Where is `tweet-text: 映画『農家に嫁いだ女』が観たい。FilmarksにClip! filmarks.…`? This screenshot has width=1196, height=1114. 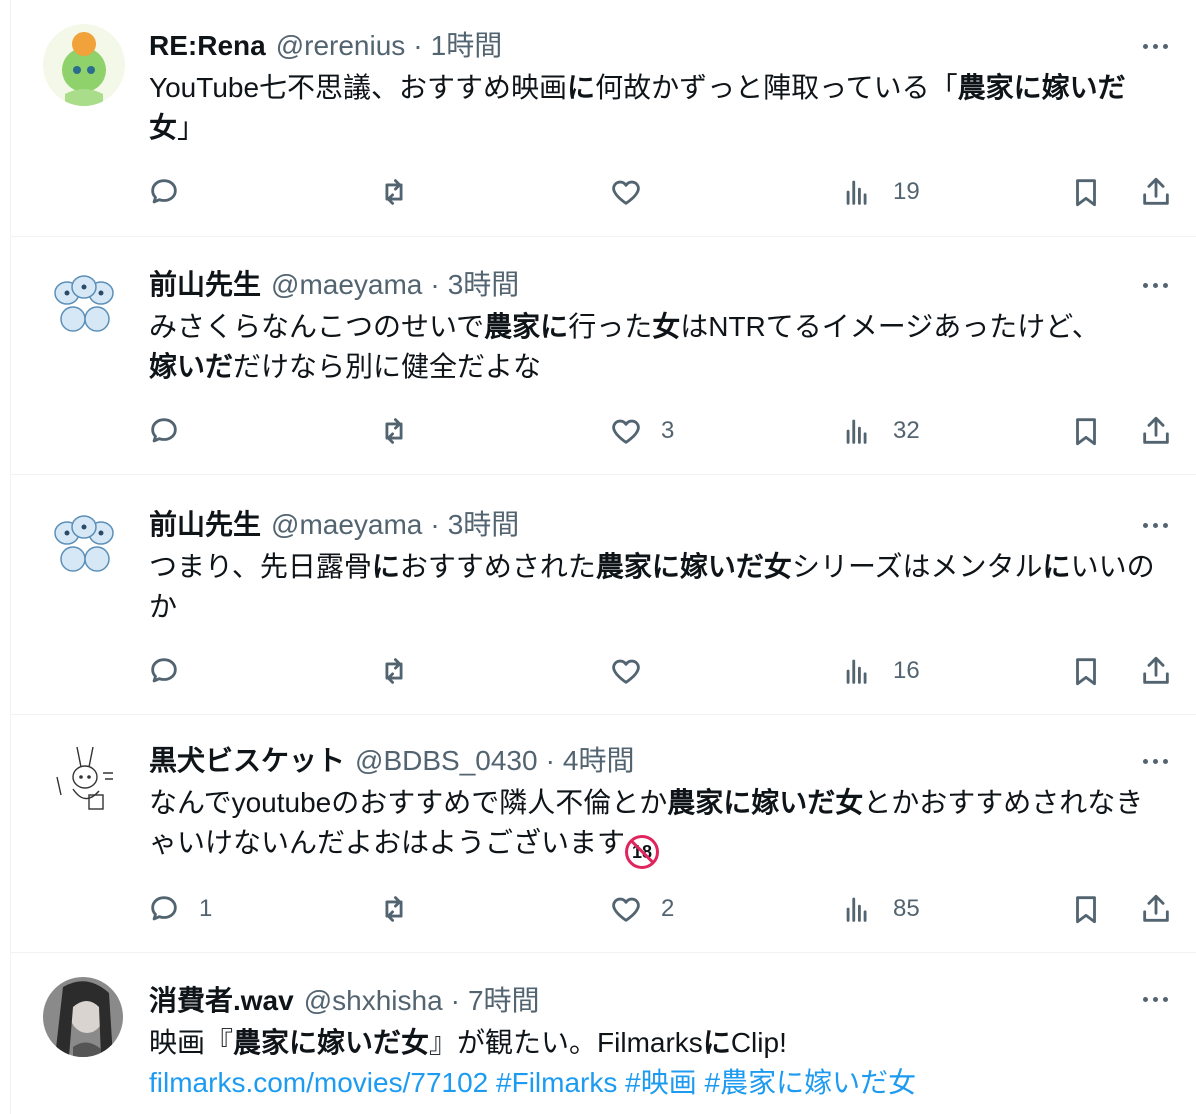
tweet-text: 映画『農家に嫁いだ女』が観たい。FilmarksにClip! filmarks.… is located at coordinates (659, 1063).